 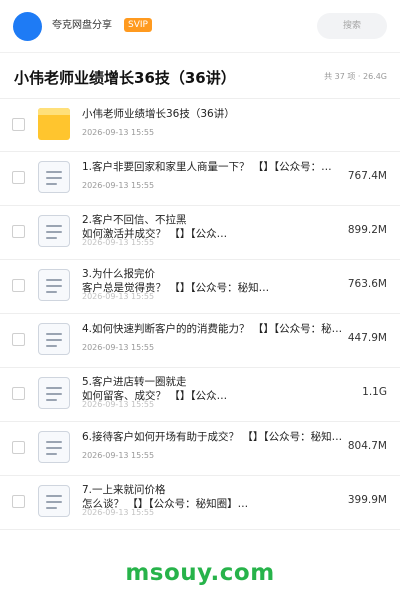 I want to click on item-size: 804.7M, so click(x=367, y=446).